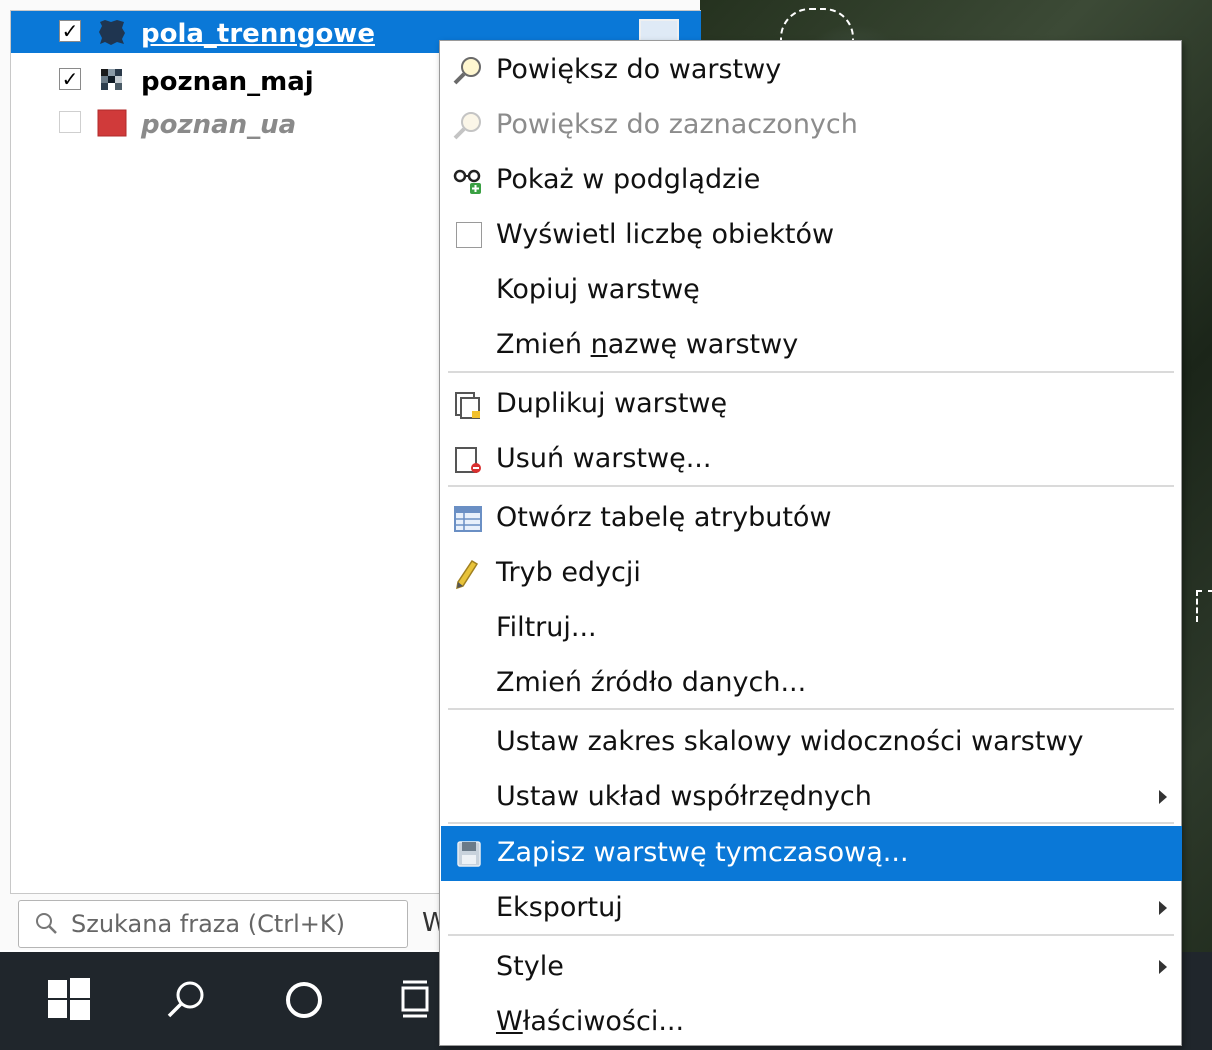  What do you see at coordinates (469, 235) in the screenshot?
I see `feature-count-checkbox` at bounding box center [469, 235].